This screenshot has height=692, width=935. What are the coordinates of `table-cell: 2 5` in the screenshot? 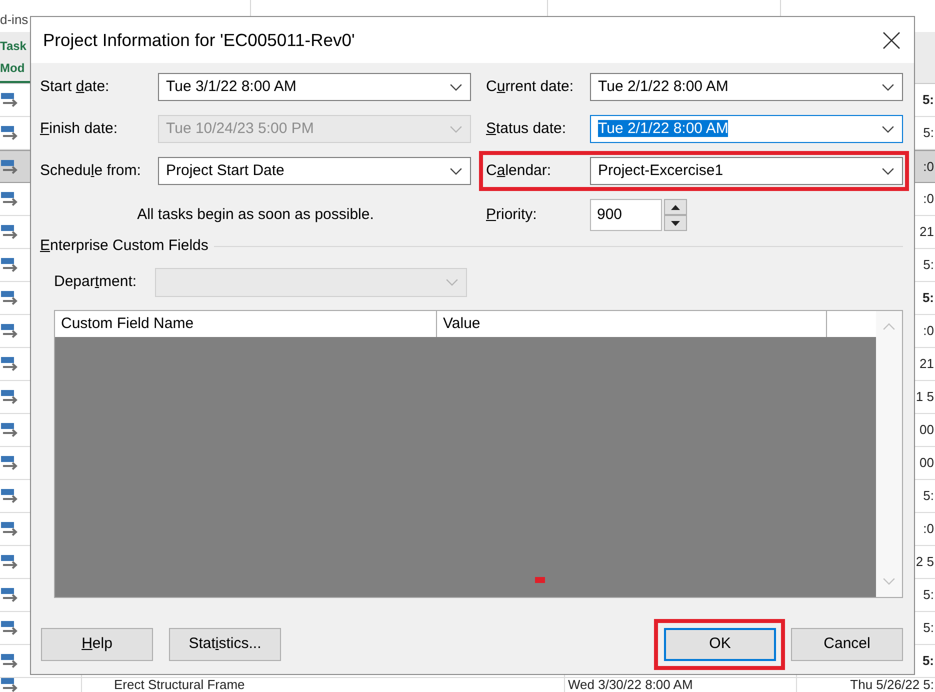 It's located at (925, 562).